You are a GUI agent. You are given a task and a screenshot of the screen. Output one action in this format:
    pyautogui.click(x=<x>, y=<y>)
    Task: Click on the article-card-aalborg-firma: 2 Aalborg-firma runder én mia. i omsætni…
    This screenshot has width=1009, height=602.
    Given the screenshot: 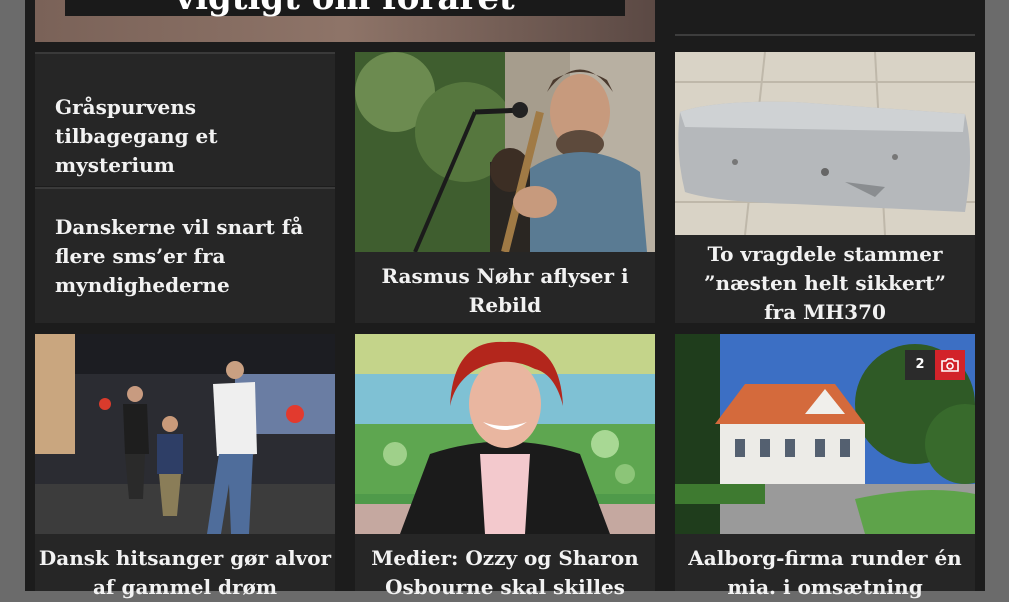 What is the action you would take?
    pyautogui.click(x=825, y=466)
    